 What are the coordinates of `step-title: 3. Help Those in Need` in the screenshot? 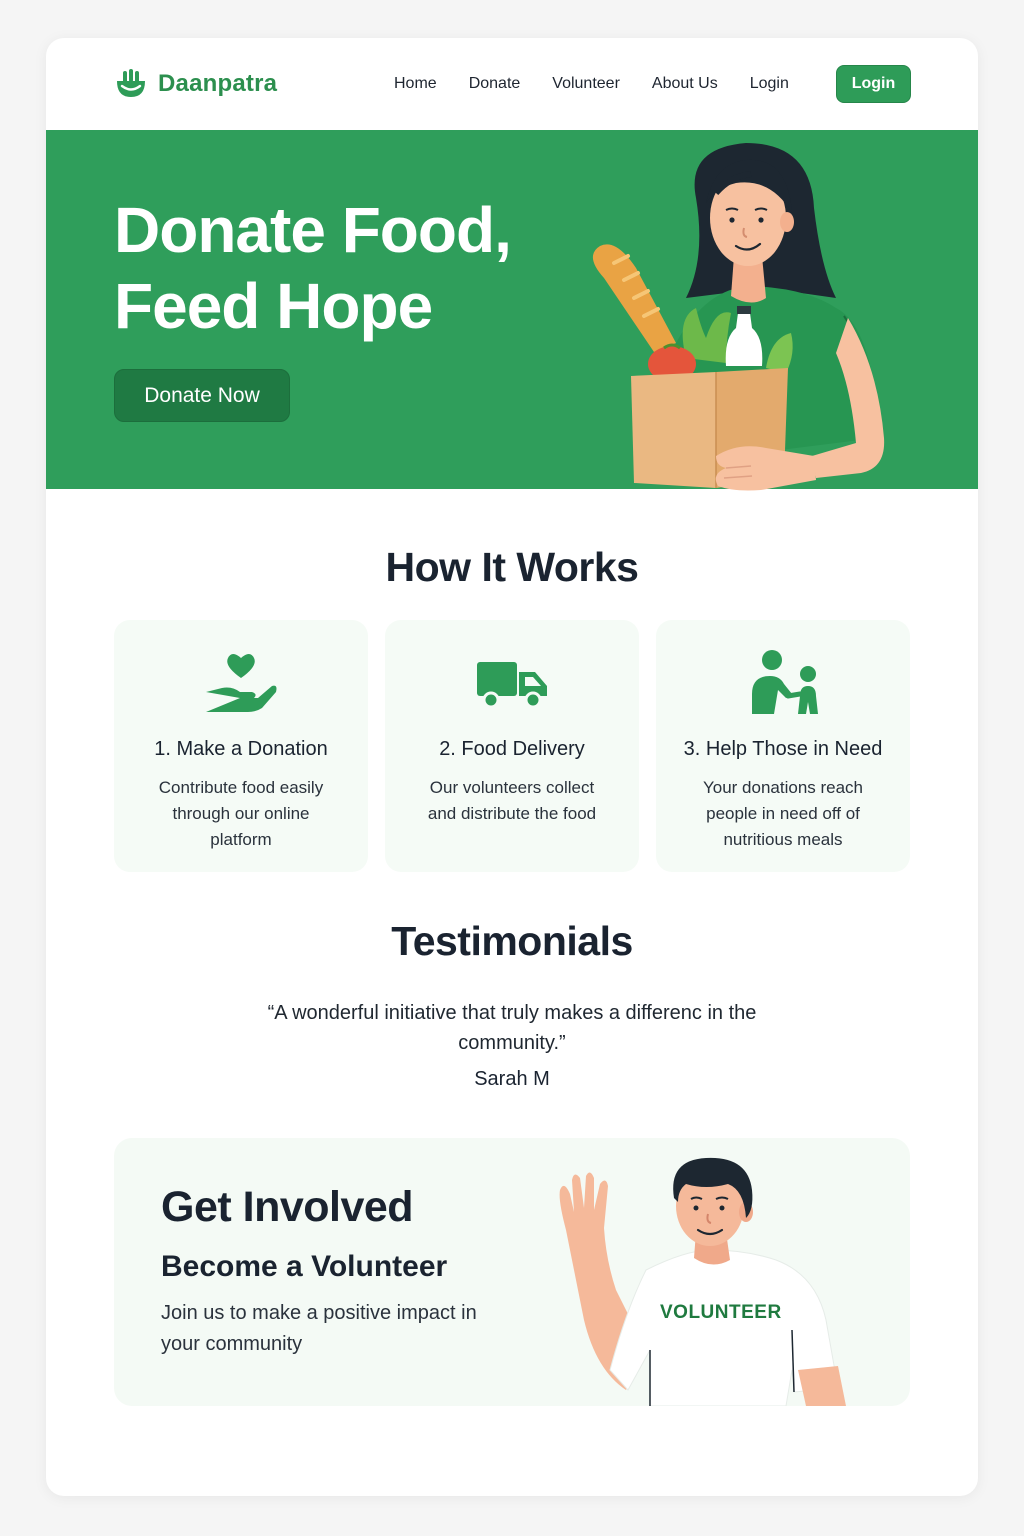 It's located at (783, 749).